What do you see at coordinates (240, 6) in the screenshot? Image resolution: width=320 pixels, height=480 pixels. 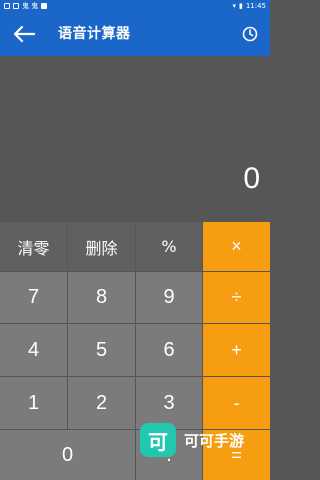 I see `battery-icon: ▮` at bounding box center [240, 6].